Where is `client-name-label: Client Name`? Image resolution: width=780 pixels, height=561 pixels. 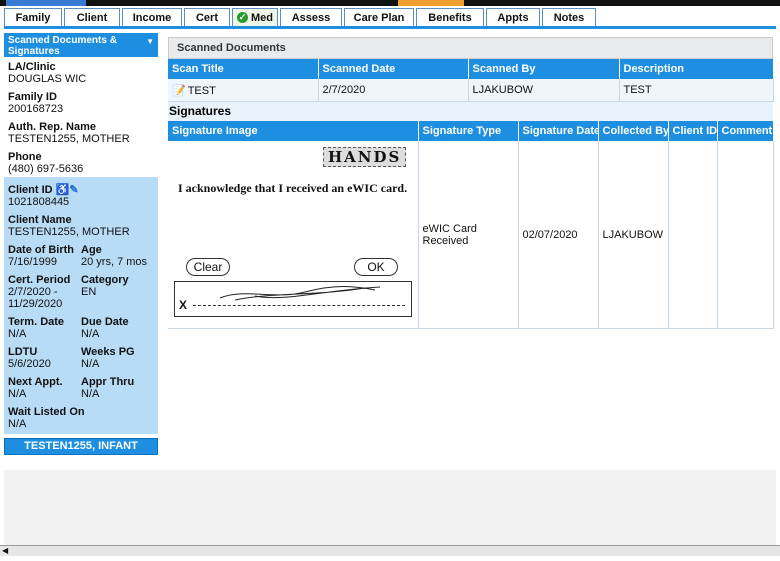
client-name-label: Client Name is located at coordinates (40, 220).